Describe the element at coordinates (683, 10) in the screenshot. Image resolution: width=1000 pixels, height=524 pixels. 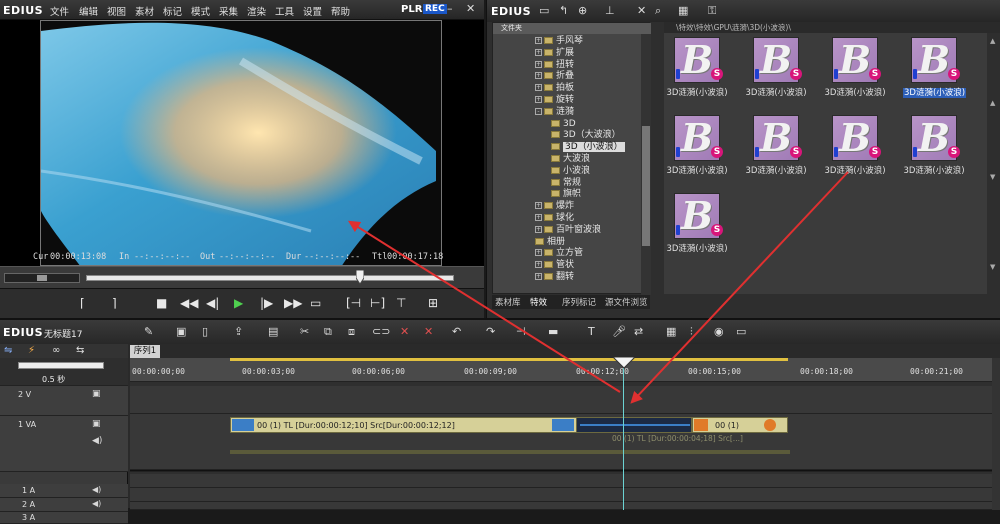
I see `view-mode-icon: ▦` at that location.